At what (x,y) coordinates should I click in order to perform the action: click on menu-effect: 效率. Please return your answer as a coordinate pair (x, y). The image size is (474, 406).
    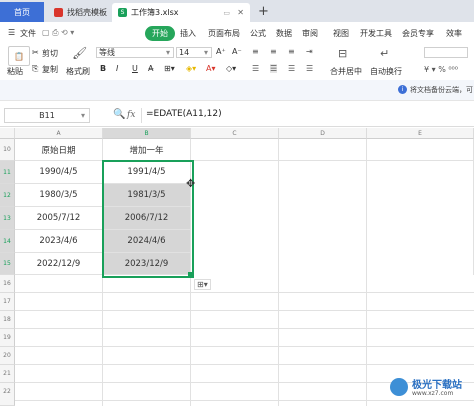
    Looking at the image, I should click on (454, 33).